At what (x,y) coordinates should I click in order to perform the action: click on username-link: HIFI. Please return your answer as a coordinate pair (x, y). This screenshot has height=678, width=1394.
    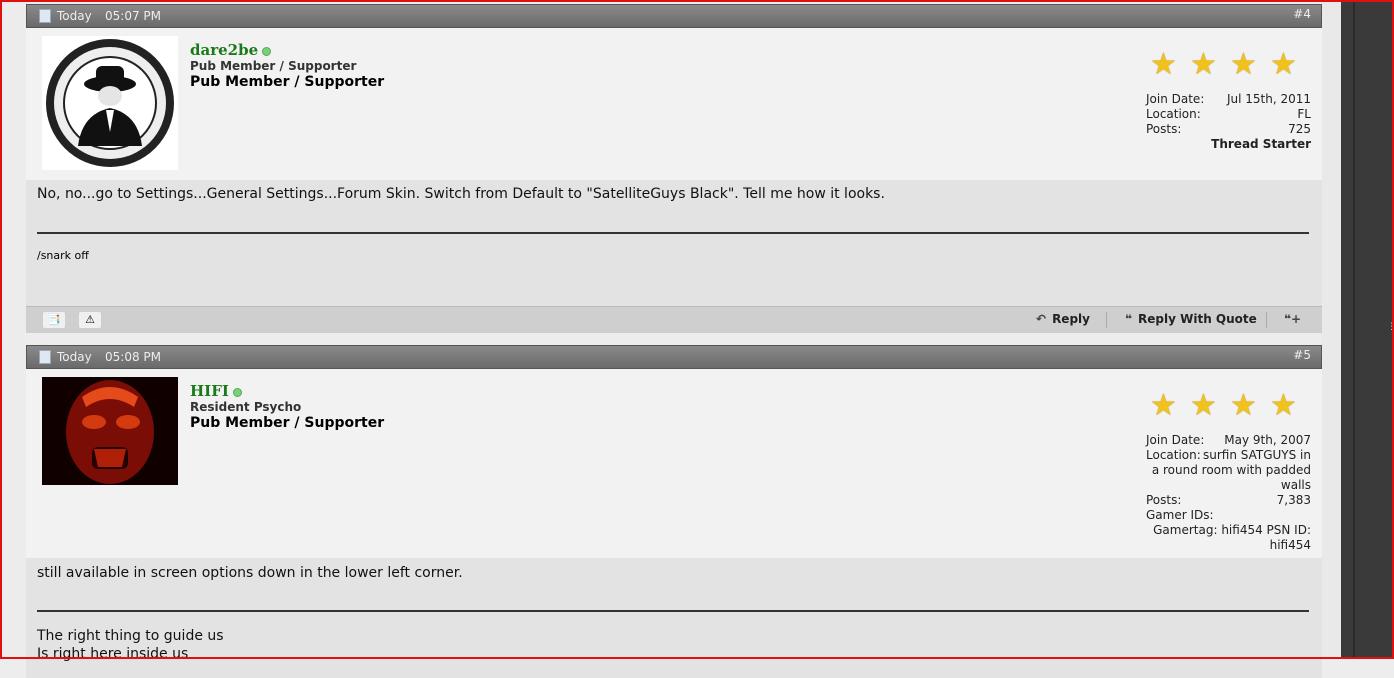
    Looking at the image, I should click on (209, 391).